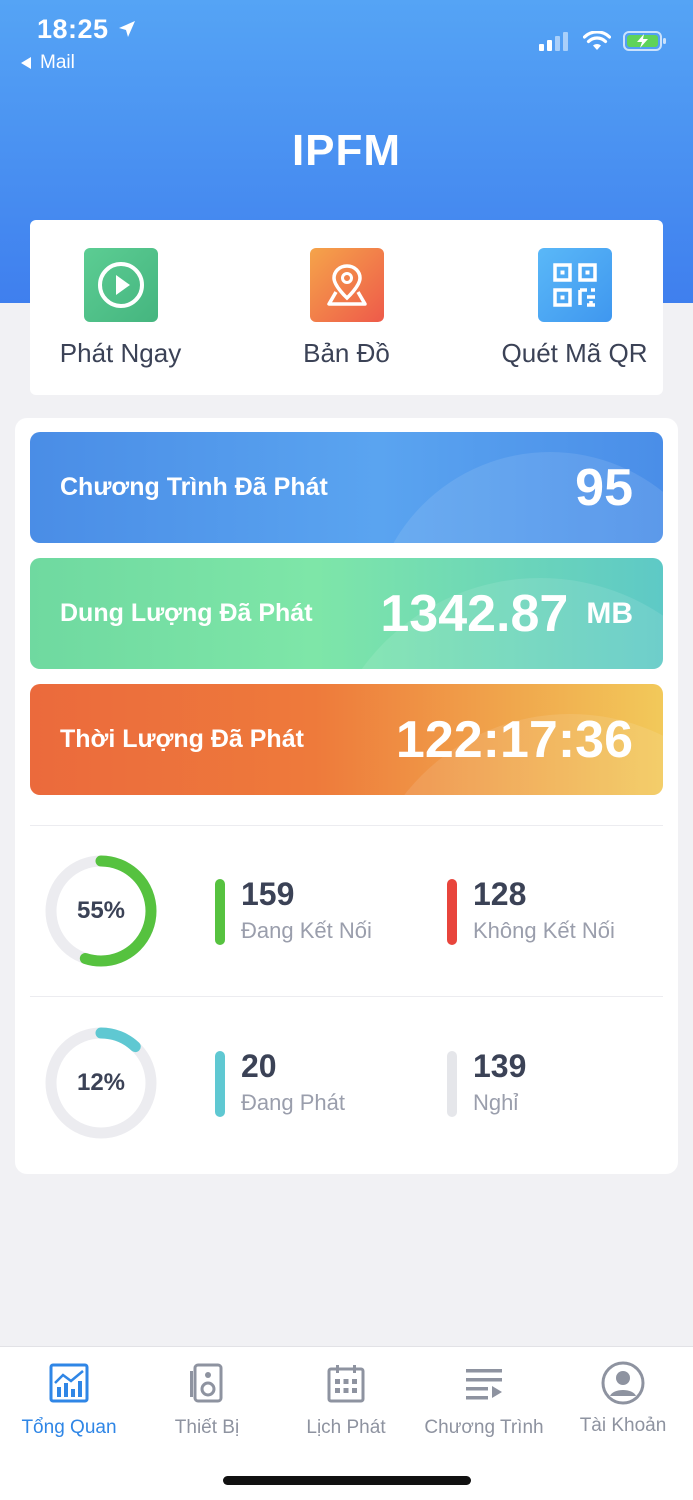  Describe the element at coordinates (259, 1066) in the screenshot. I see `metric-value: 20` at that location.